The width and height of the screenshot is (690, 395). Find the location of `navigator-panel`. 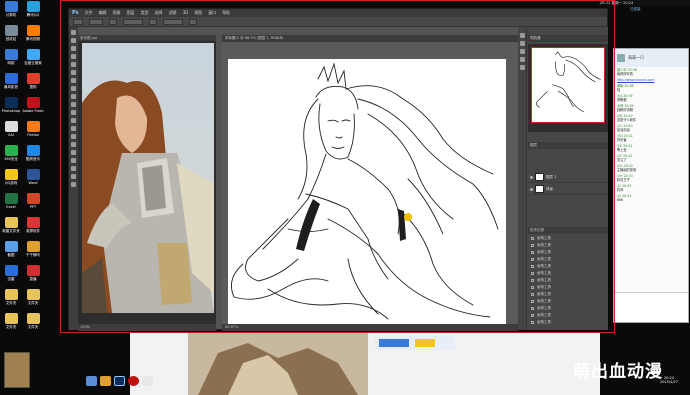

navigator-panel is located at coordinates (568, 88).